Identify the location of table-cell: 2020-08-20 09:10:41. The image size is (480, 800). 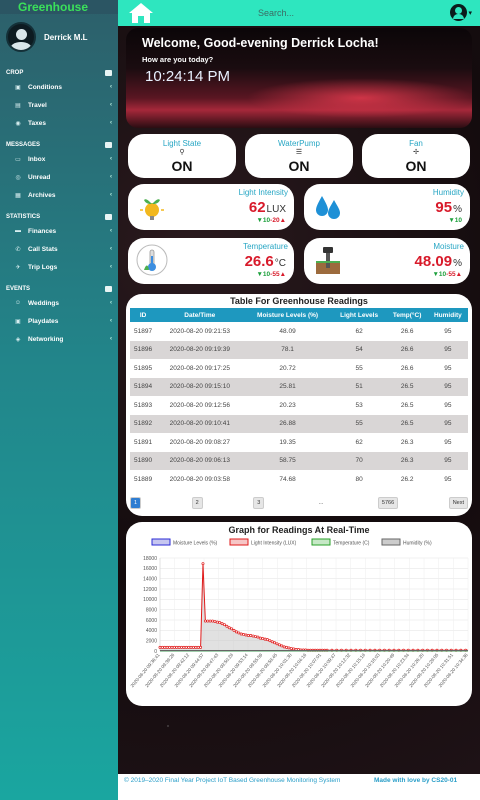
(200, 423).